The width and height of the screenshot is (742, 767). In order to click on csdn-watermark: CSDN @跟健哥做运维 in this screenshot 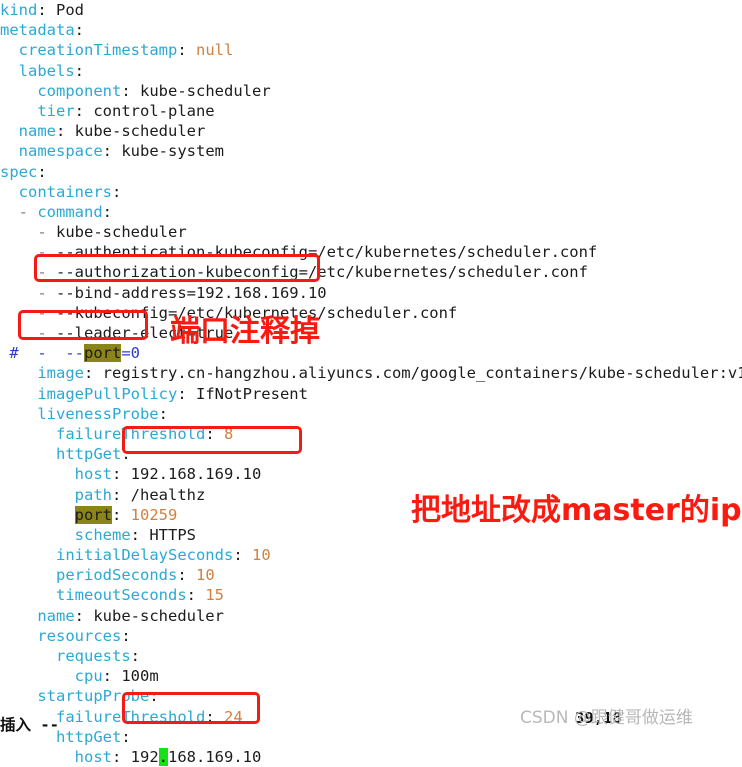, I will do `click(606, 718)`.